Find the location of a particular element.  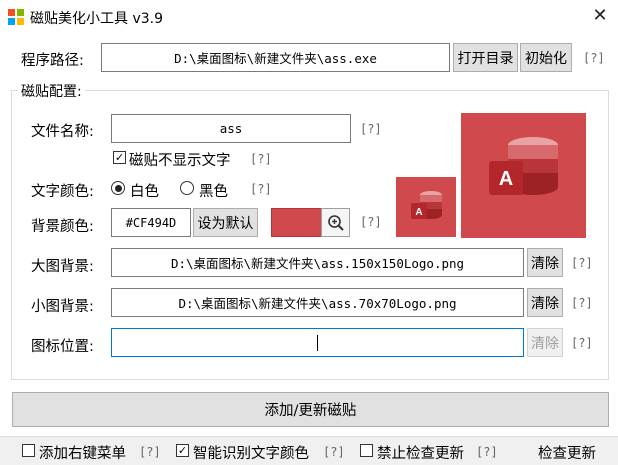

small-bg-label: 小图背景: is located at coordinates (62, 307).